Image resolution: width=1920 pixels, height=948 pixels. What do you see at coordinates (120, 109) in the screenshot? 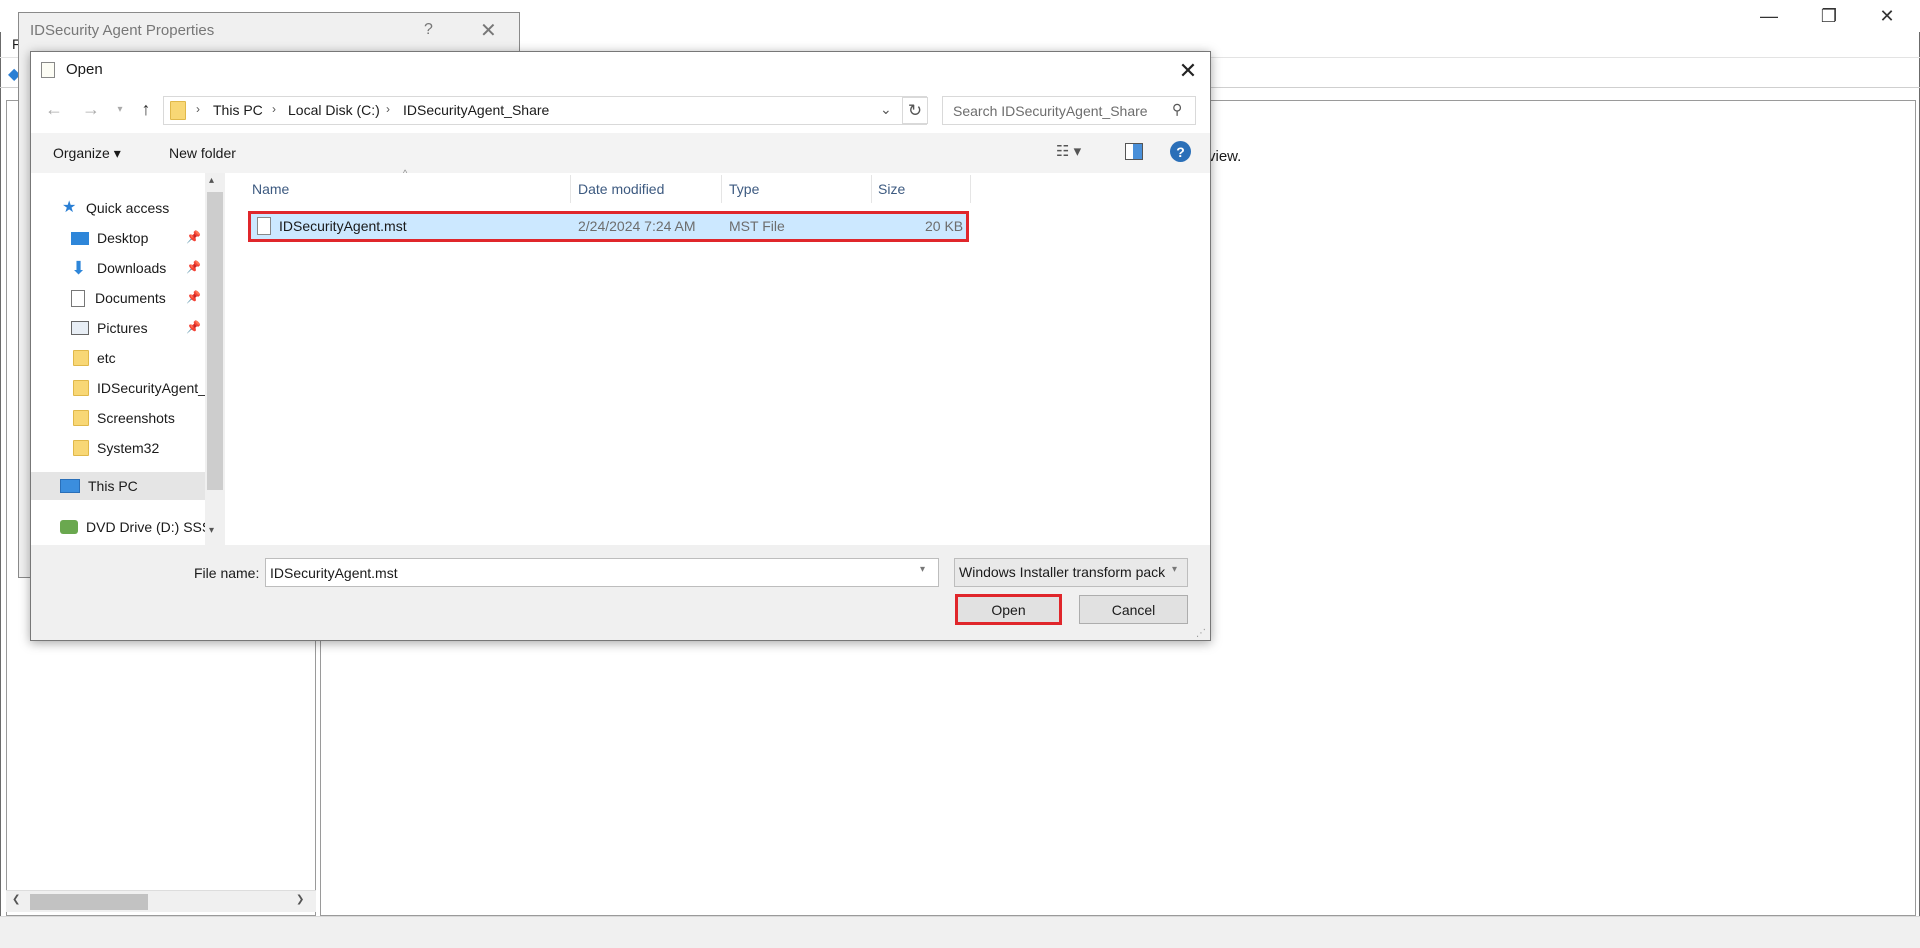
I see `recent-locations-icon: ▾` at bounding box center [120, 109].